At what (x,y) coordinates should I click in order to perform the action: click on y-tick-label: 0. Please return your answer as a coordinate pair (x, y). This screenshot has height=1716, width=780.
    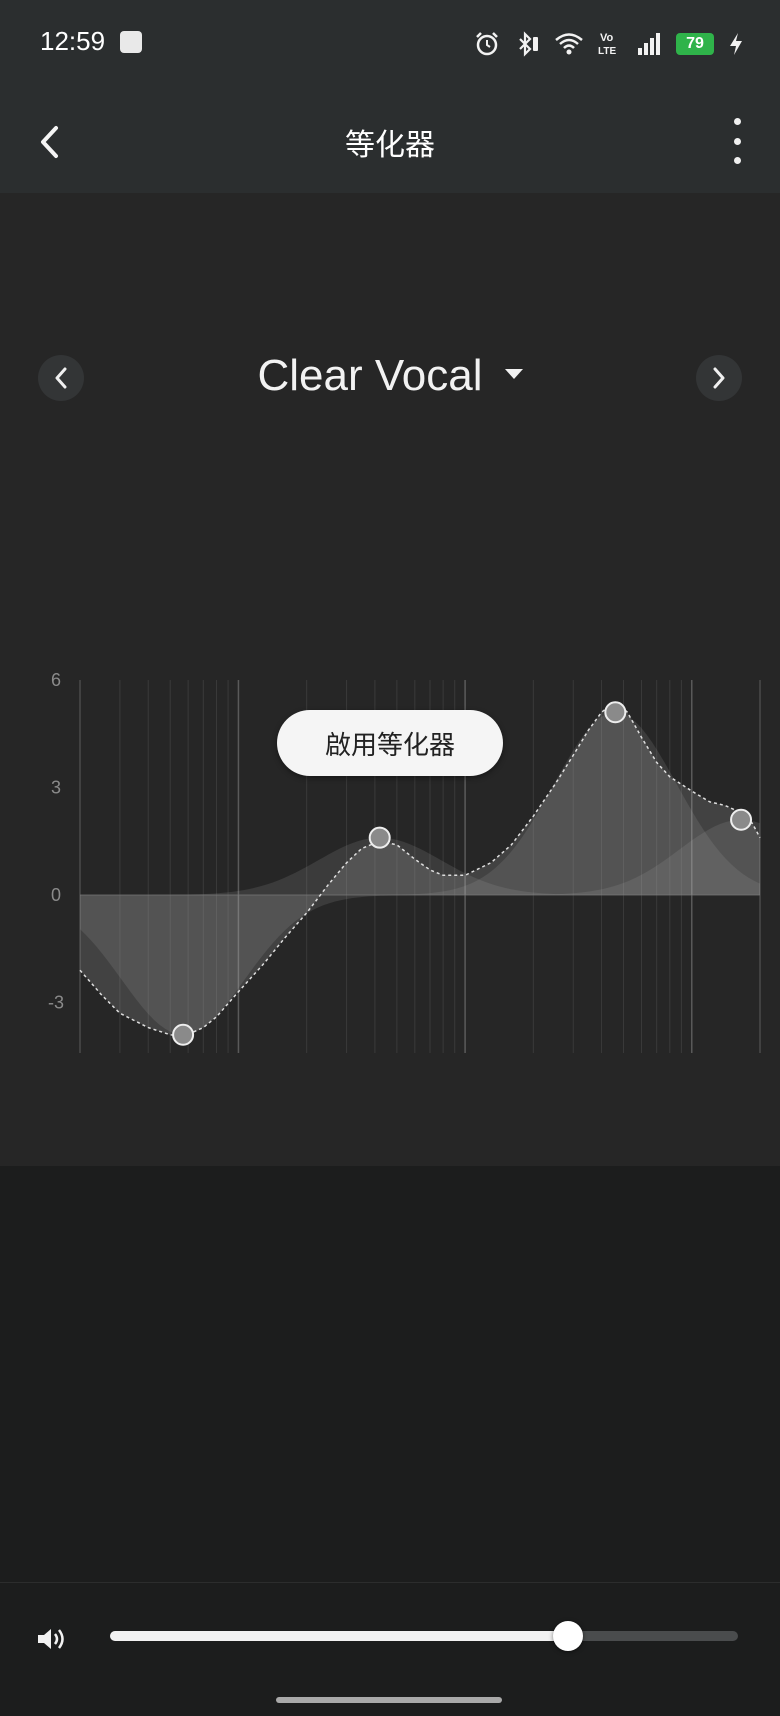
    Looking at the image, I should click on (56, 895).